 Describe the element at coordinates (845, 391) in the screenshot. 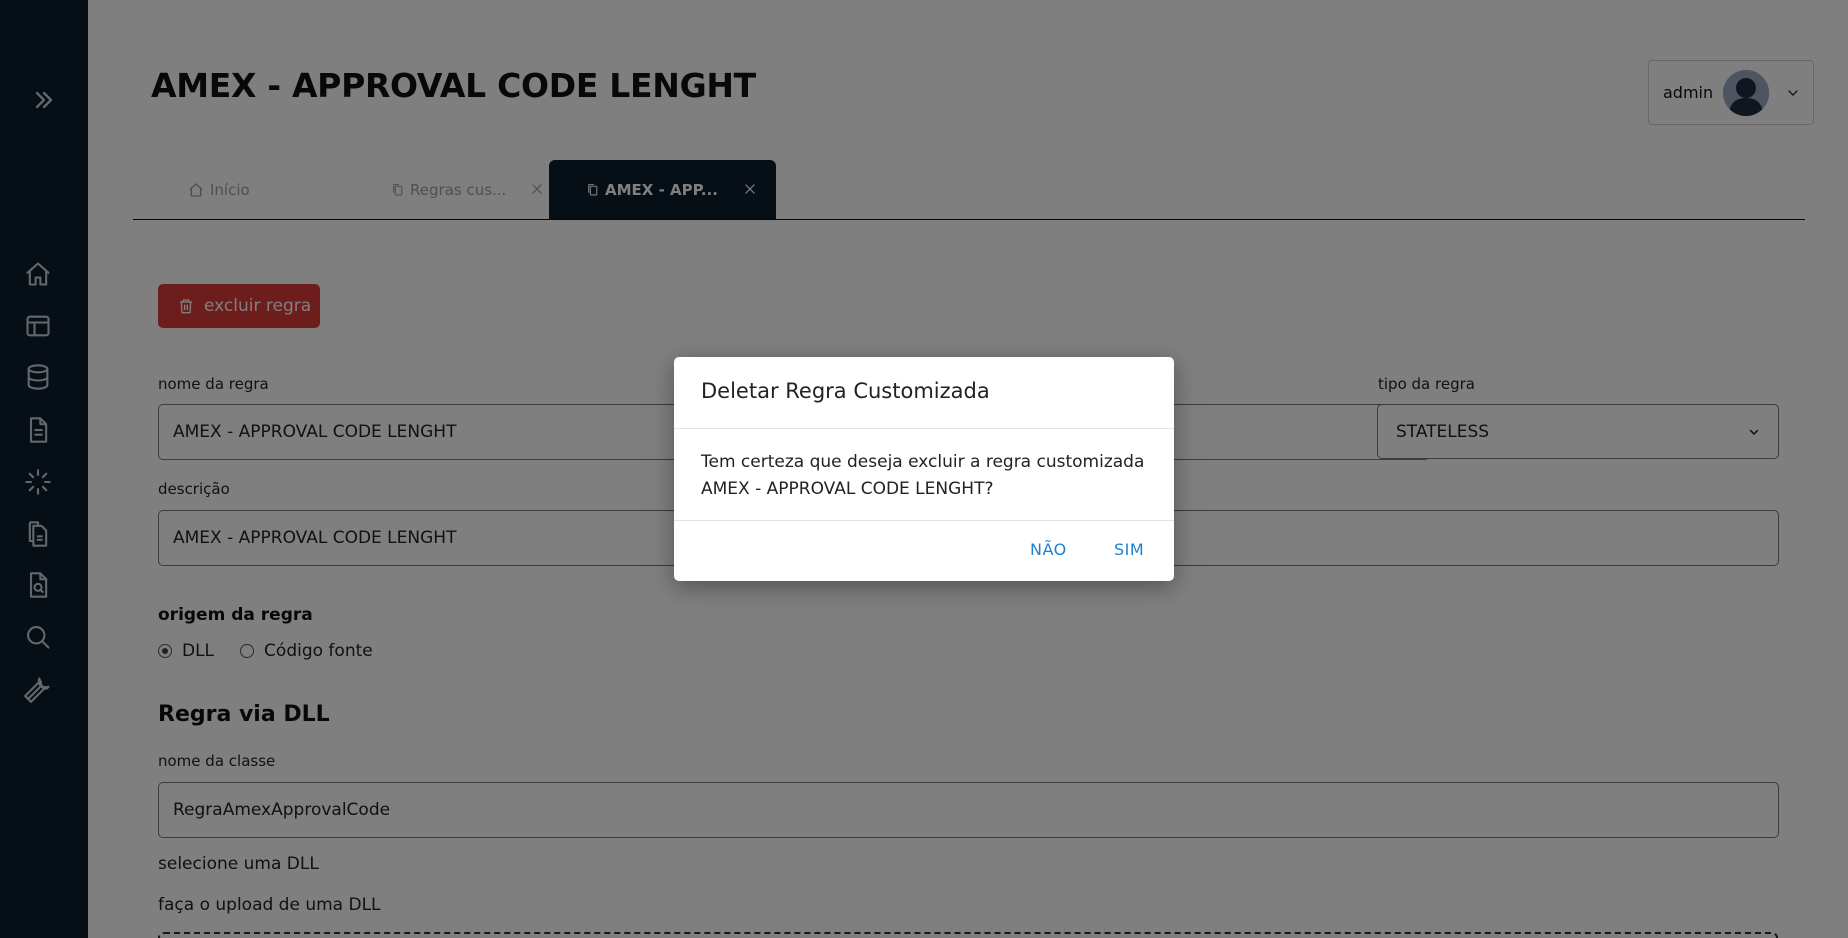

I see `modal-title: Deletar Regra Customizada` at that location.